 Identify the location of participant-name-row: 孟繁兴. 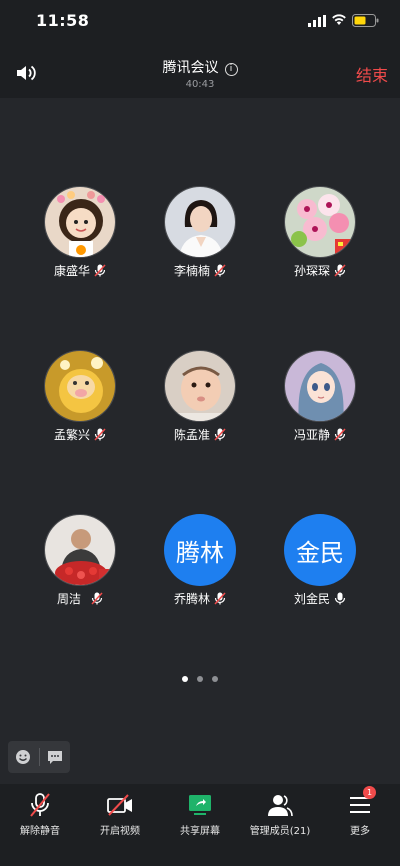
(80, 434).